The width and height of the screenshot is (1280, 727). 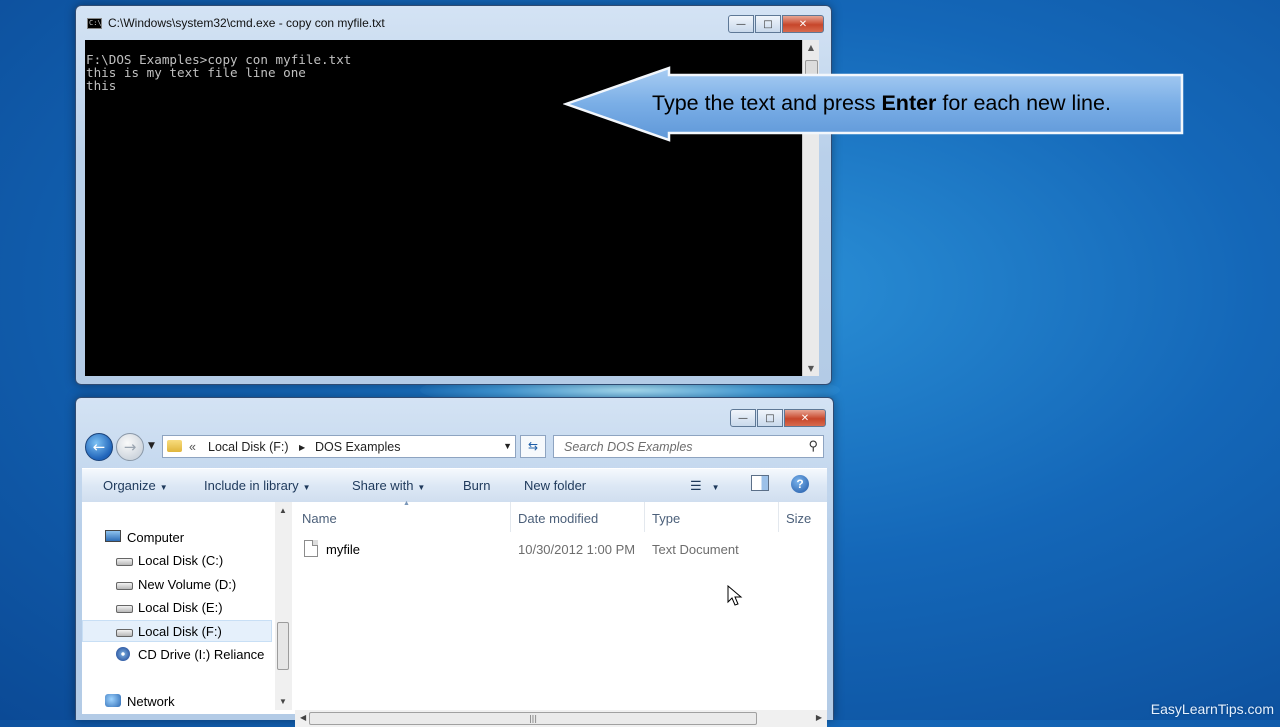 I want to click on new-folder-button: New folder, so click(x=555, y=485).